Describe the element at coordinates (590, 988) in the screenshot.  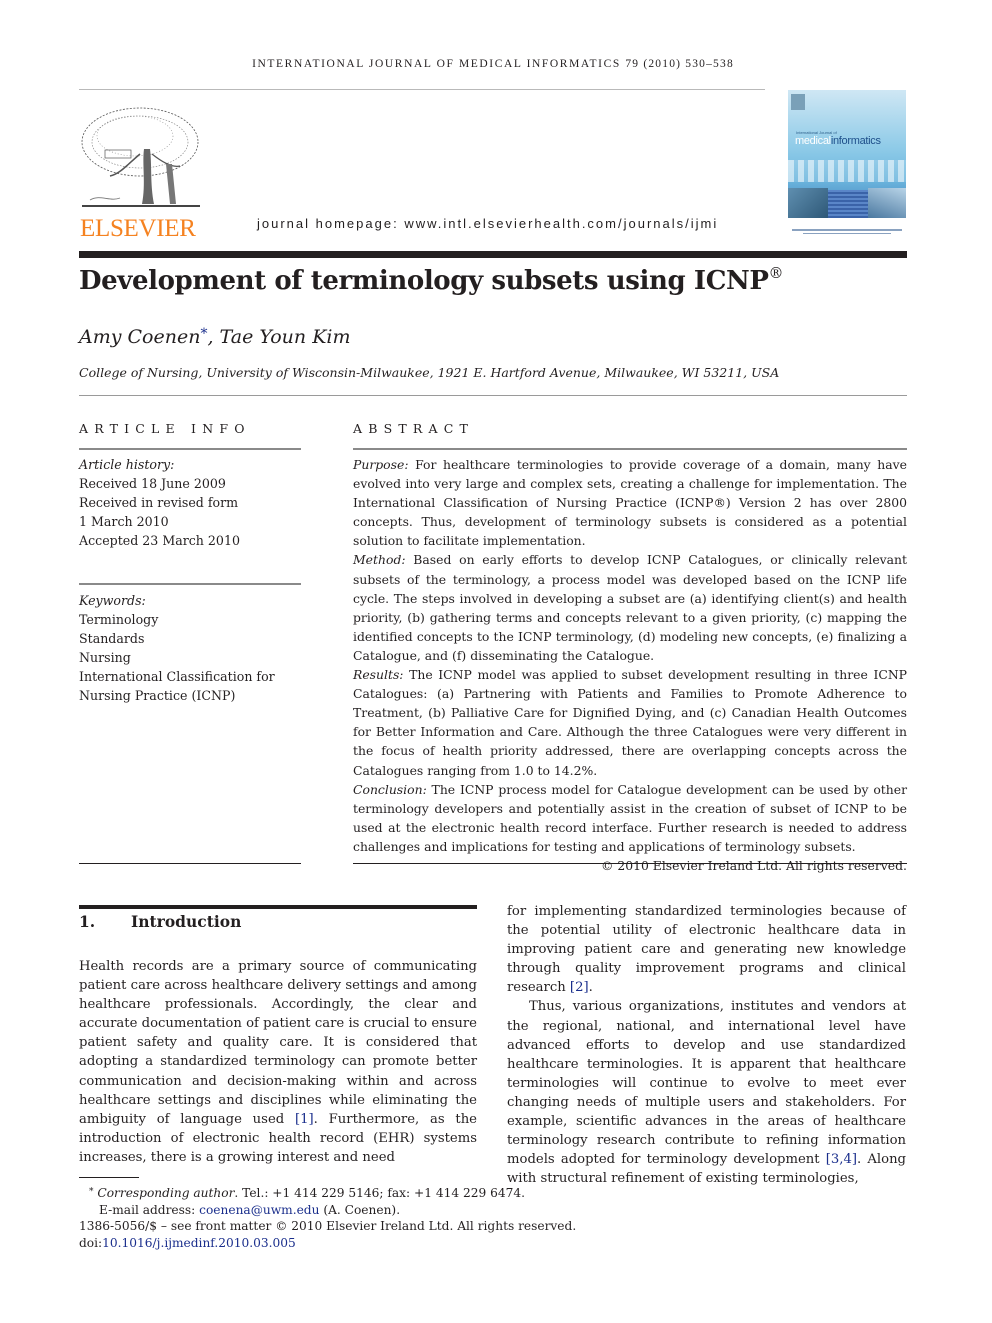
I see `body-text: .` at that location.